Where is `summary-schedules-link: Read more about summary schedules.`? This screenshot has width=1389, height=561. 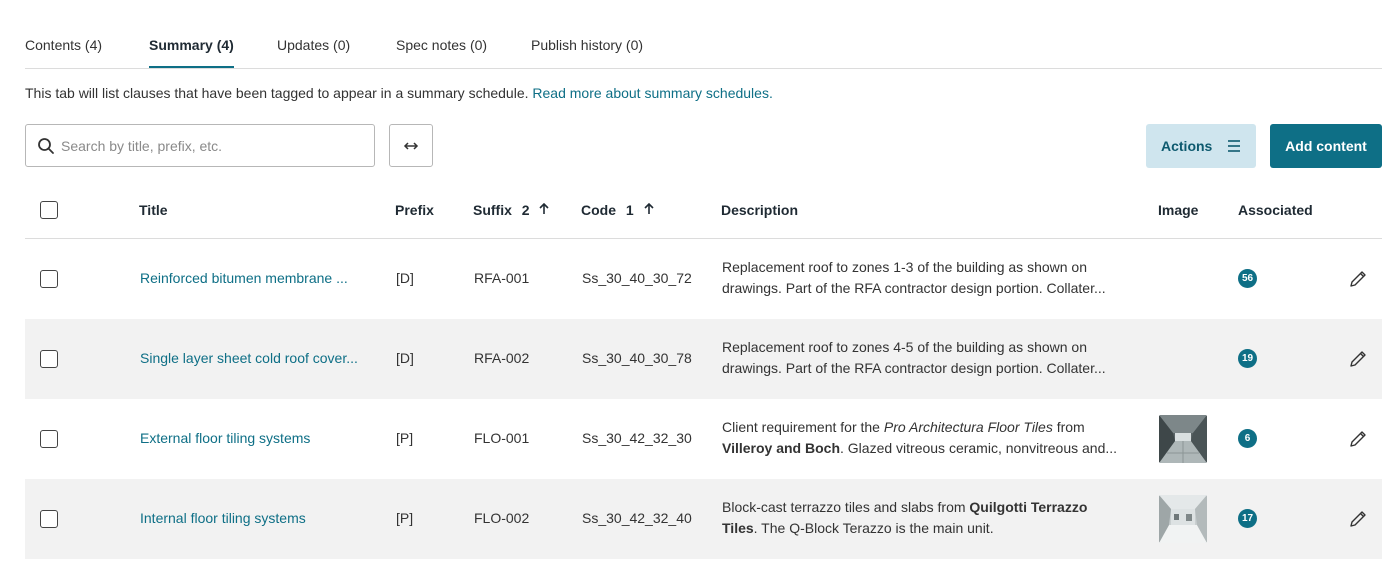
summary-schedules-link: Read more about summary schedules. is located at coordinates (652, 93).